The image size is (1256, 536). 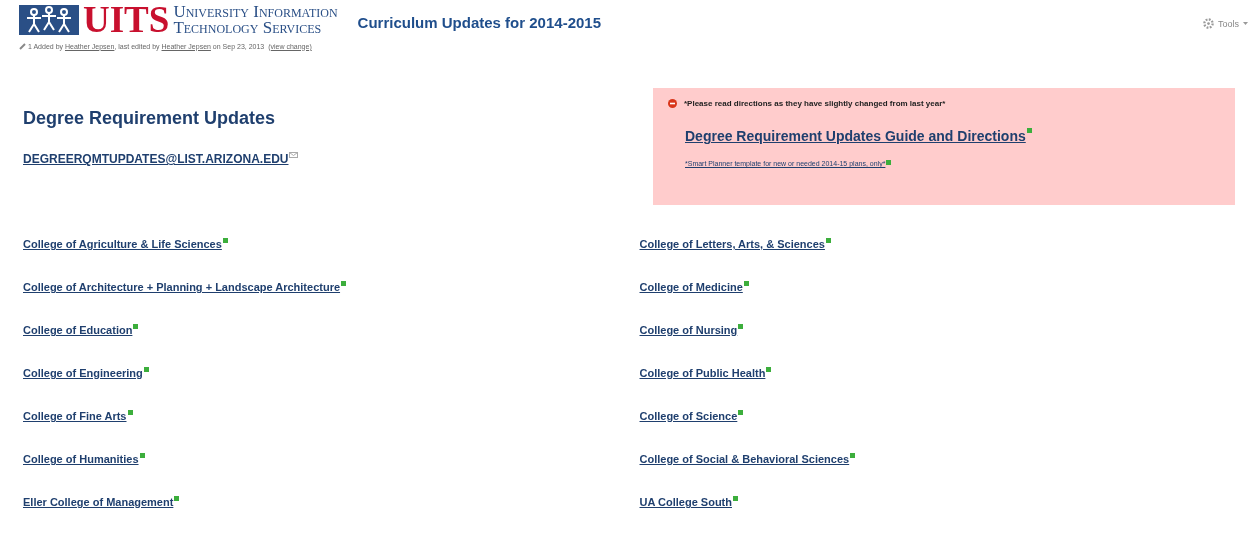 What do you see at coordinates (691, 287) in the screenshot?
I see `college-link: College of Medicine` at bounding box center [691, 287].